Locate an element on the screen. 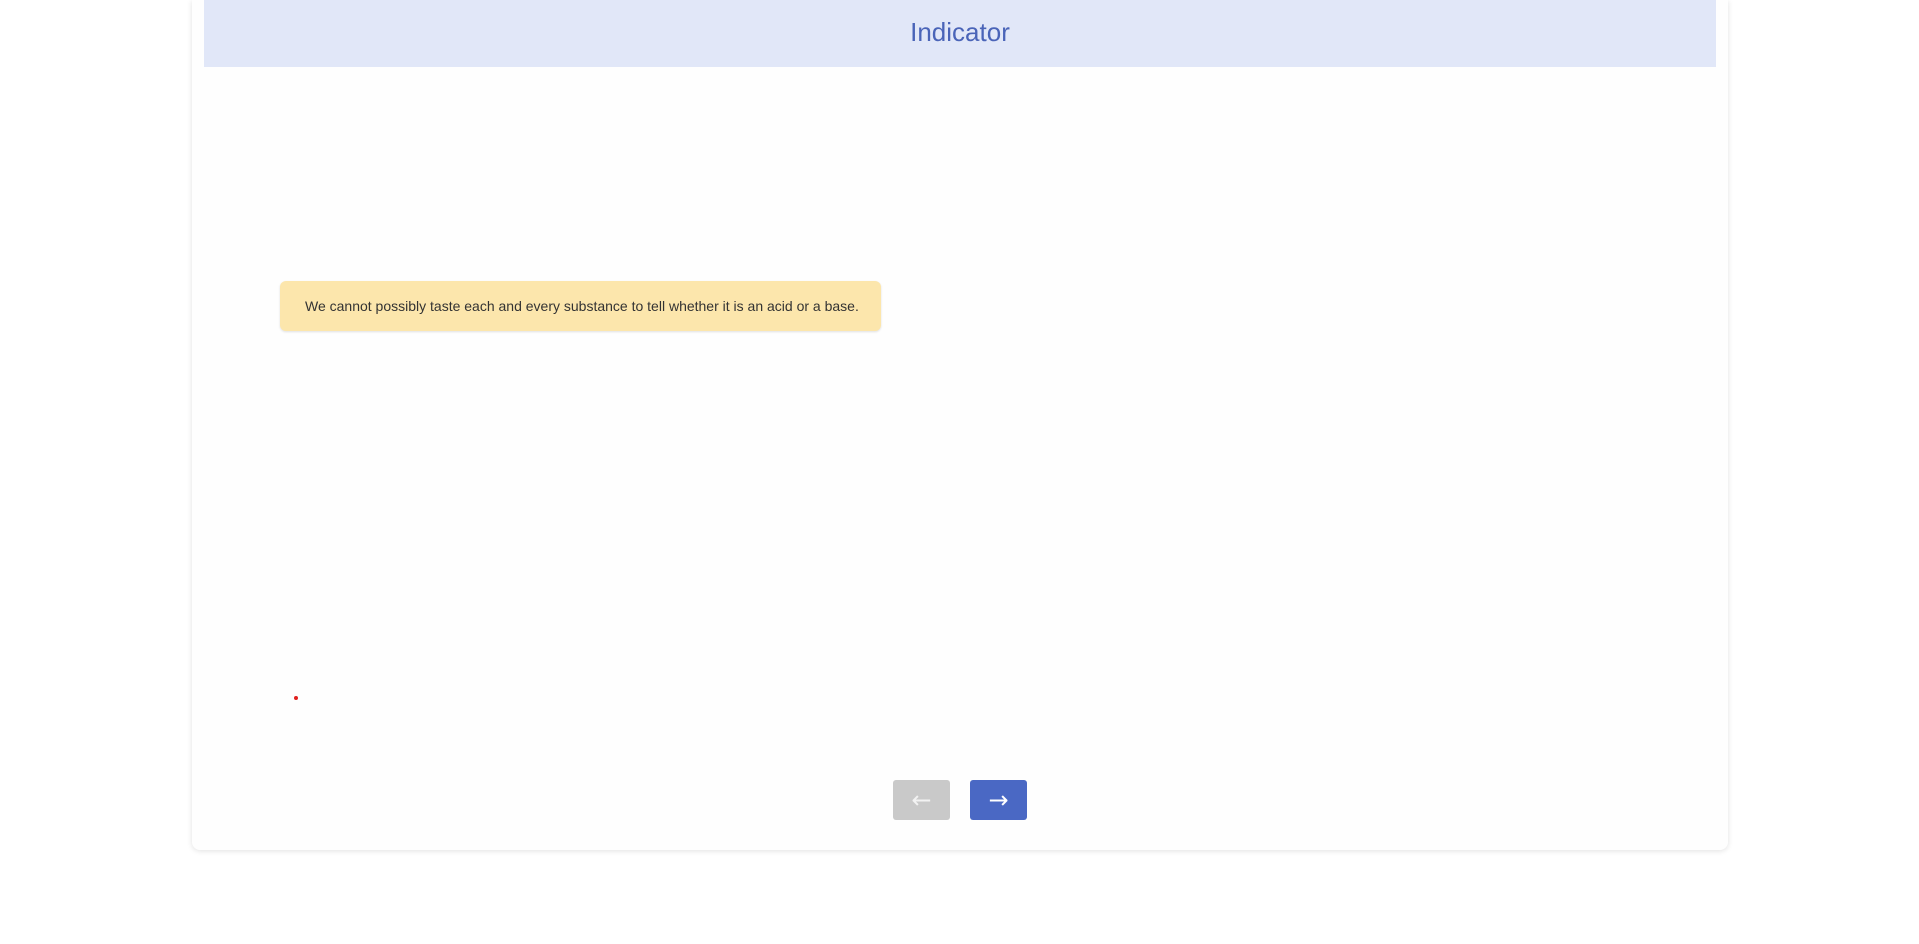 Image resolution: width=1919 pixels, height=944 pixels. page-header: Indicator is located at coordinates (960, 33).